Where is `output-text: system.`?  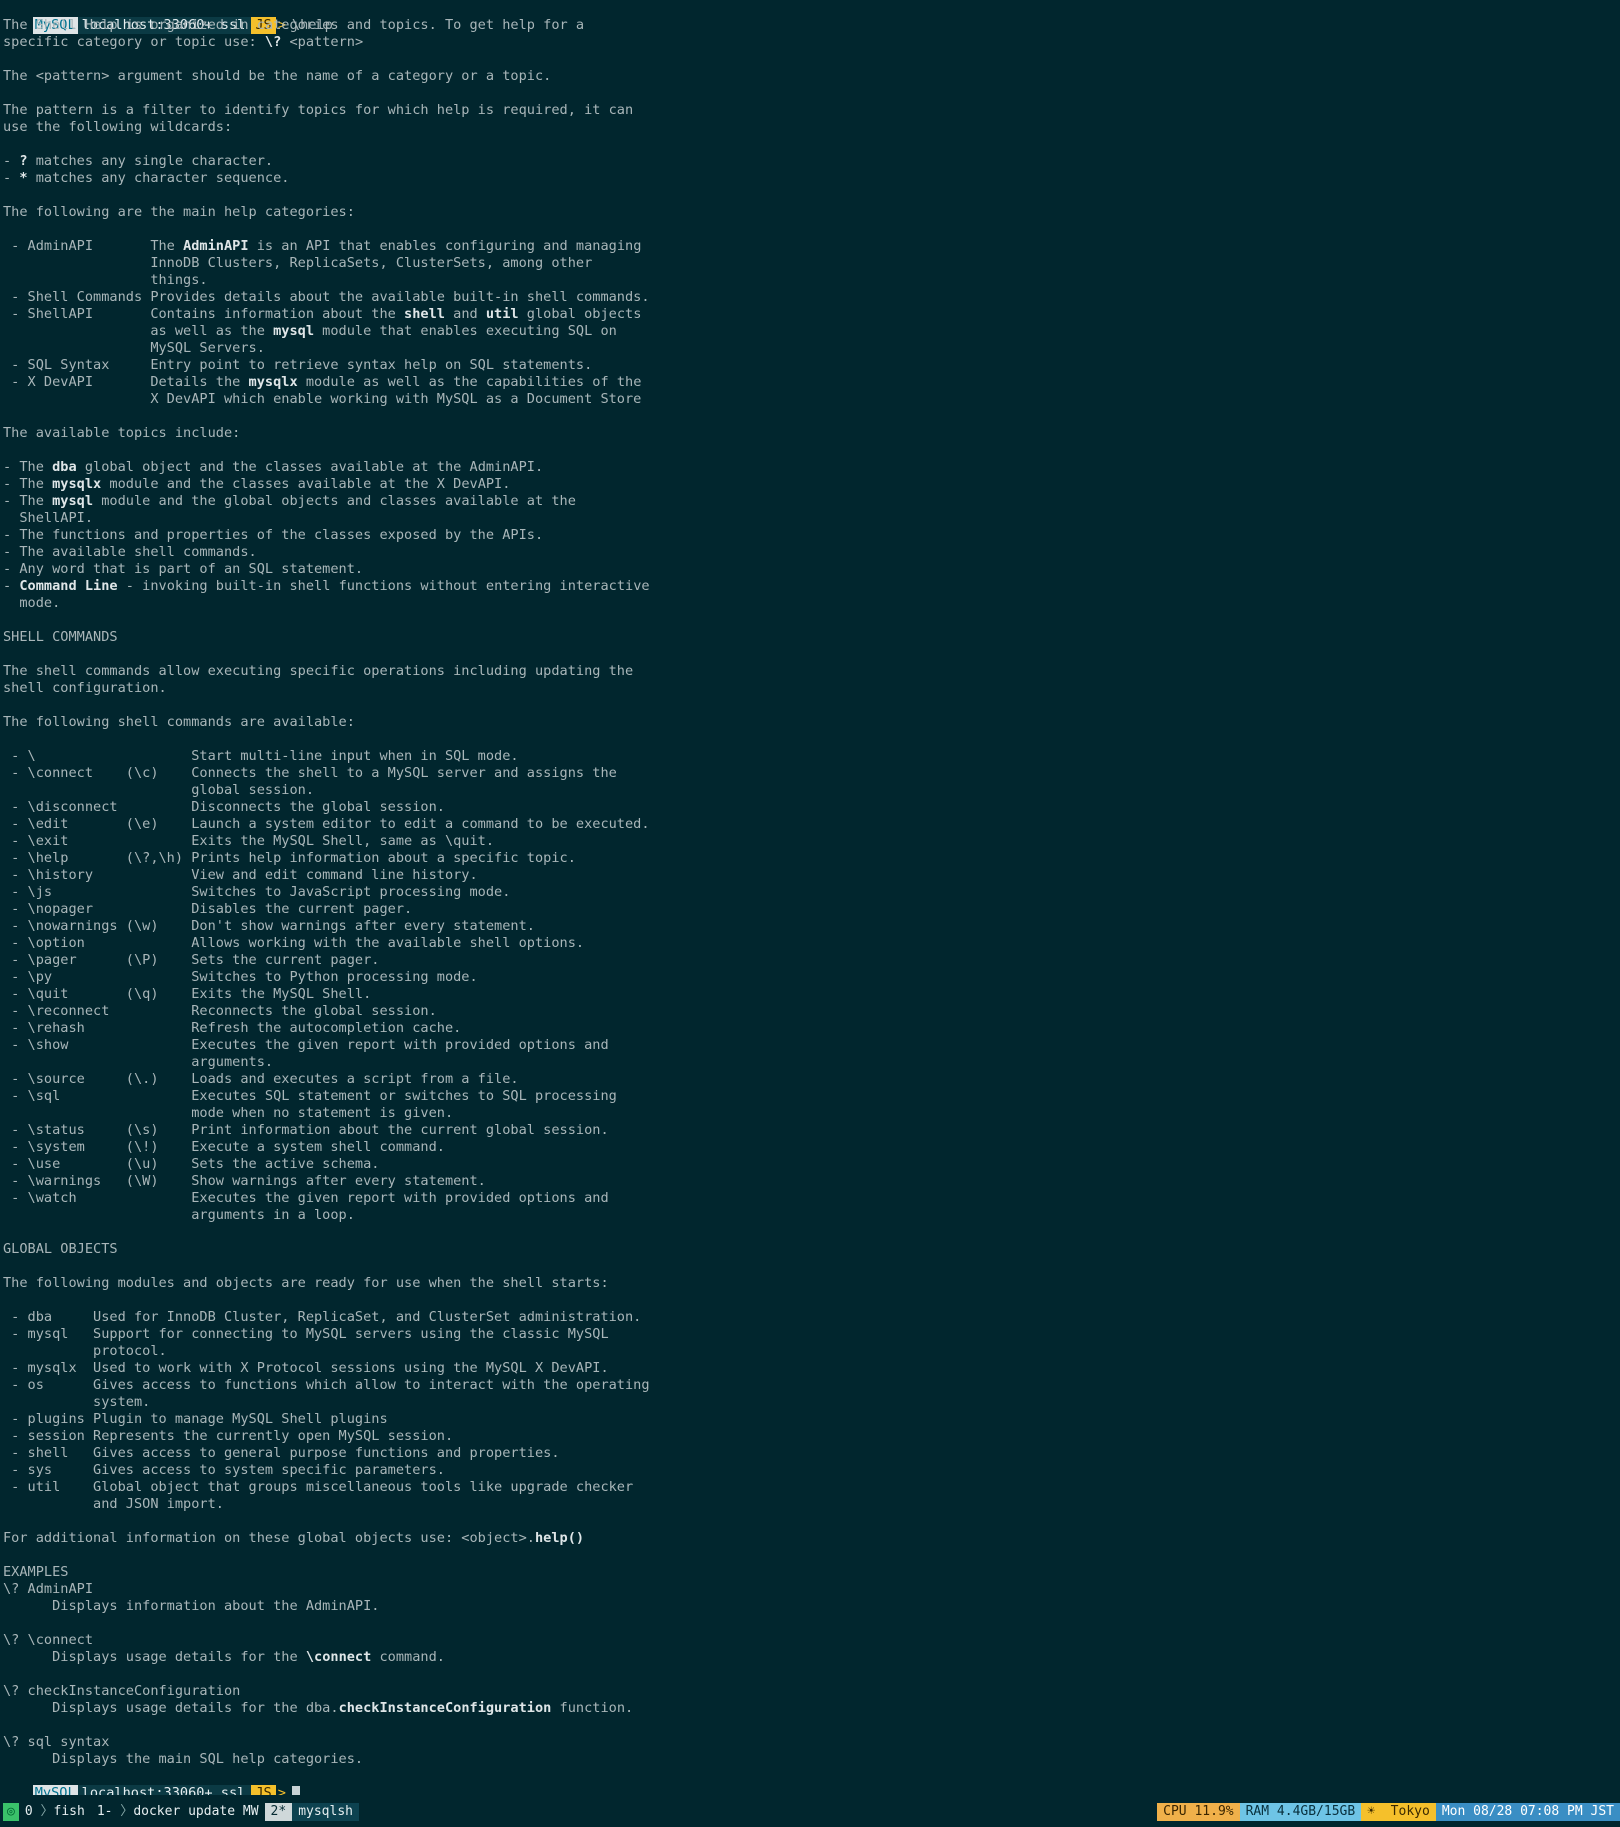
output-text: system. is located at coordinates (77, 1402).